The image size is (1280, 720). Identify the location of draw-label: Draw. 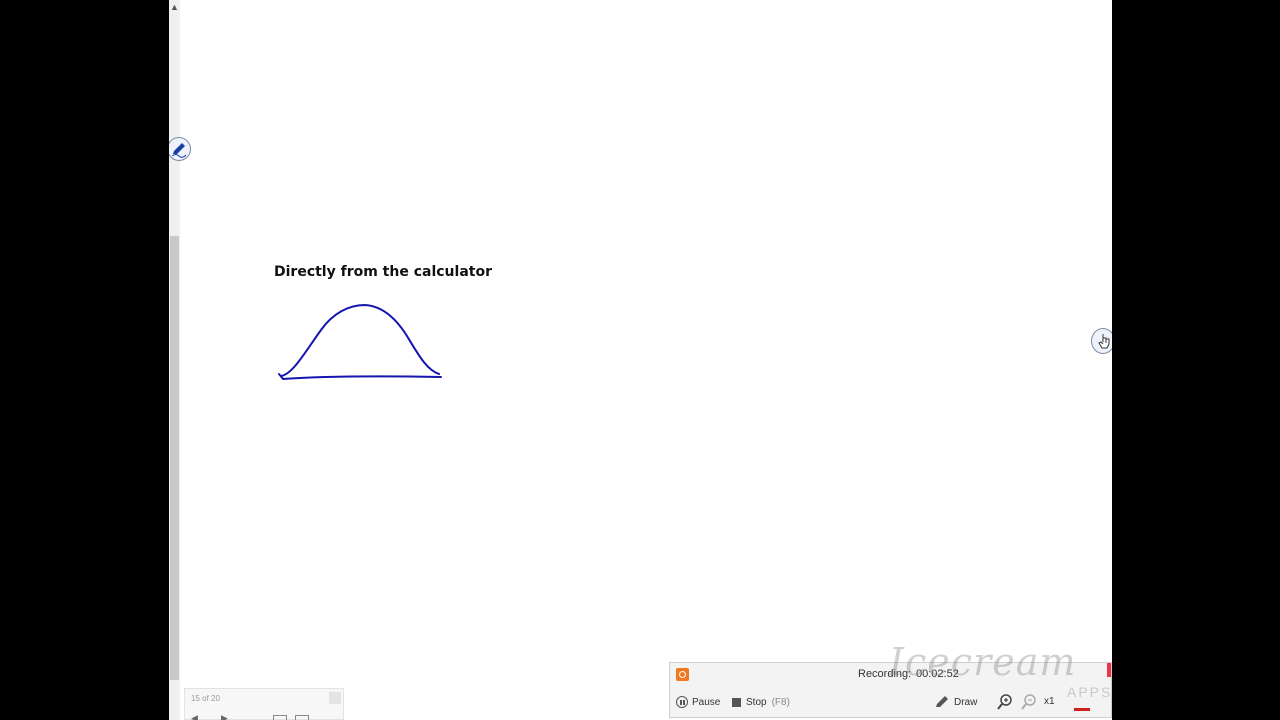
(966, 702).